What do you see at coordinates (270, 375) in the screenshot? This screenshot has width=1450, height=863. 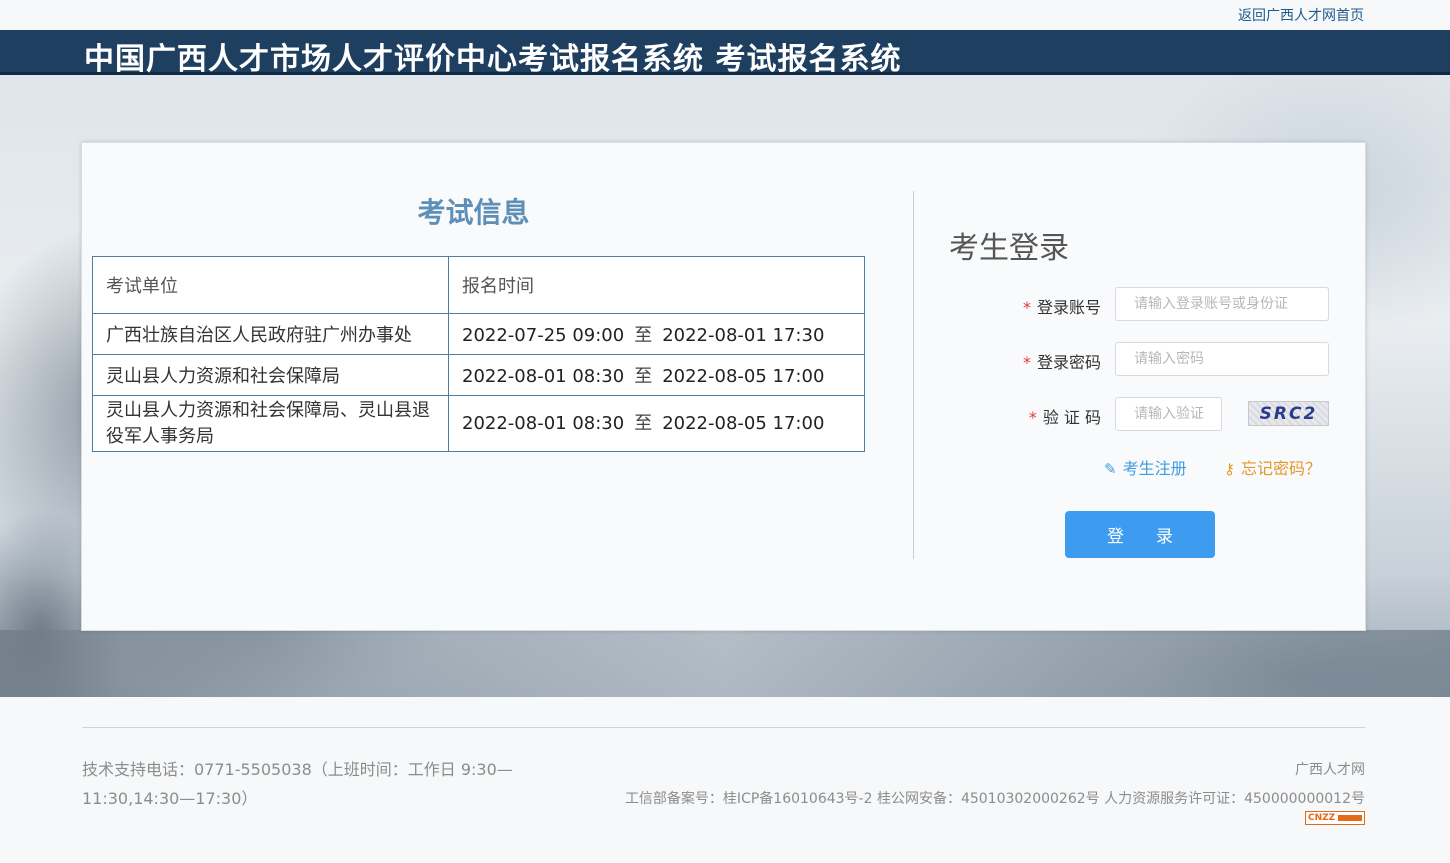 I see `exam-unit: 灵山县人力资源和社会保障局` at bounding box center [270, 375].